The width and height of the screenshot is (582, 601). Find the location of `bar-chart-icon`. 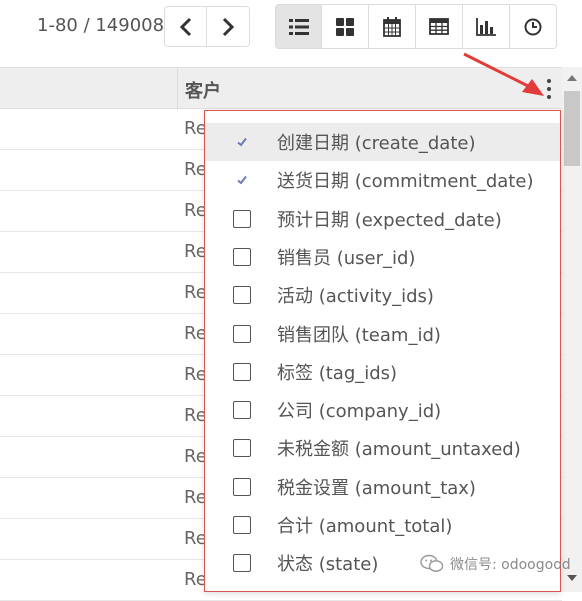

bar-chart-icon is located at coordinates (486, 26).